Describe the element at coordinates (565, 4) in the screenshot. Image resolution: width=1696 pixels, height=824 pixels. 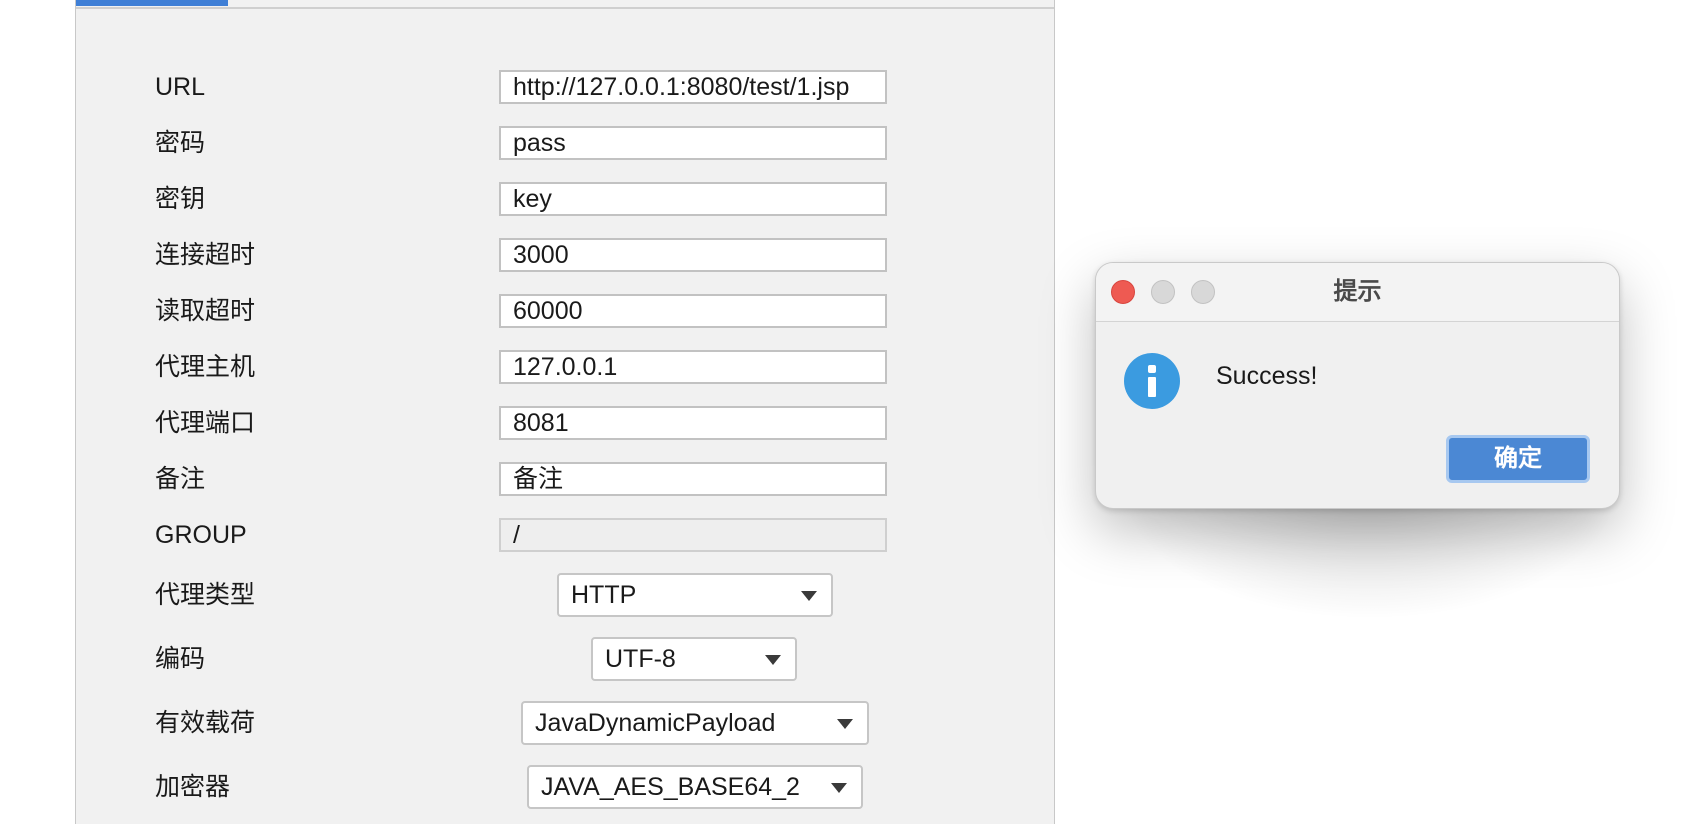
I see `tab-strip` at that location.